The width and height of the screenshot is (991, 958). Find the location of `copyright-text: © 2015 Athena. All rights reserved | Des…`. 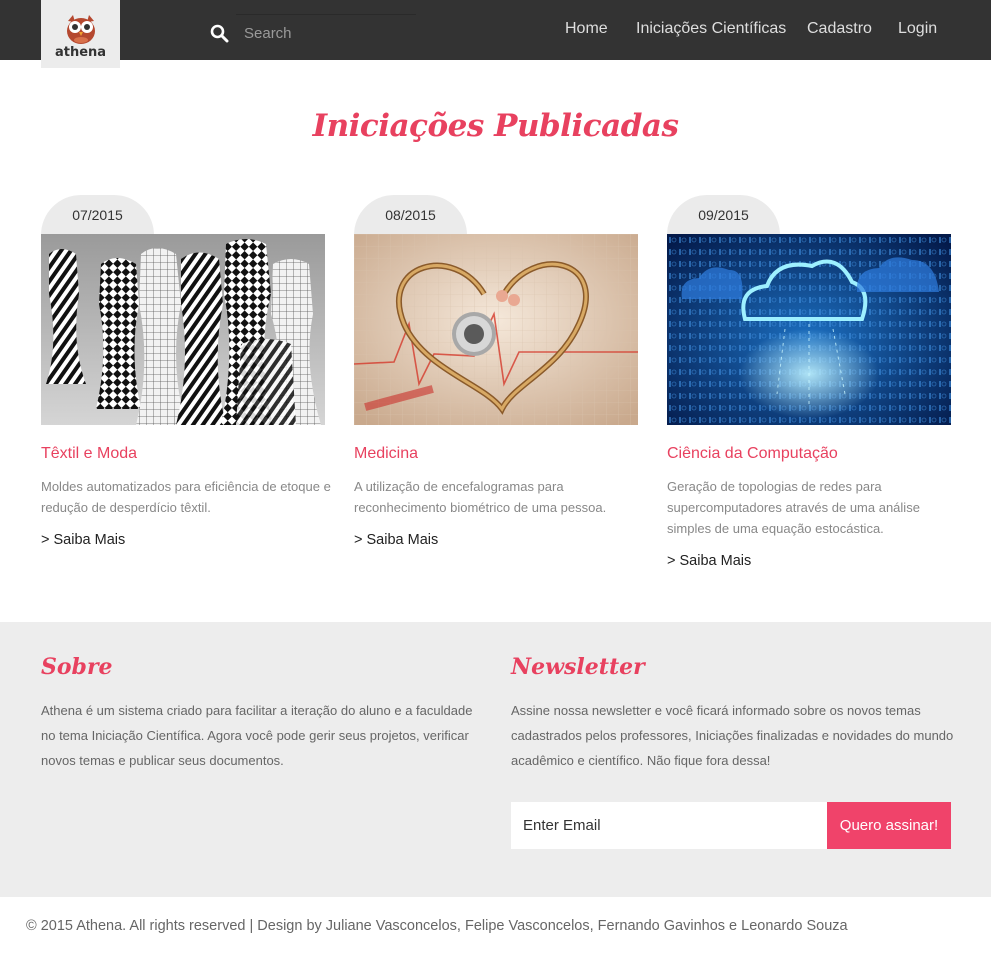

copyright-text: © 2015 Athena. All rights reserved | Des… is located at coordinates (437, 926).